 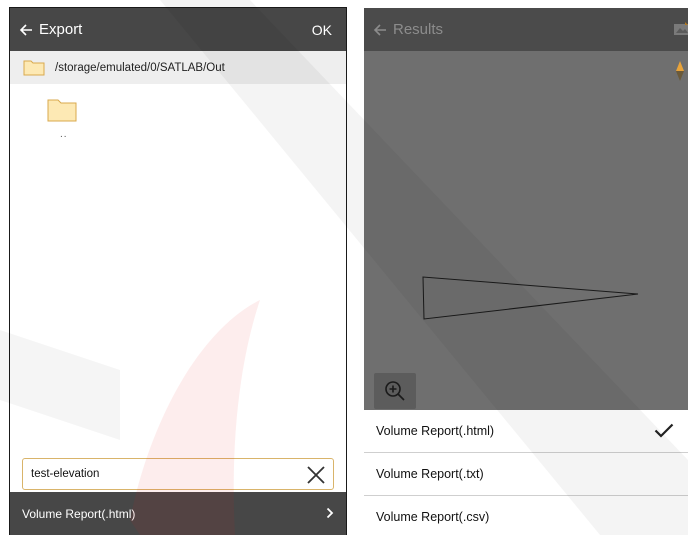 What do you see at coordinates (433, 517) in the screenshot?
I see `report-option-label: Volume Report(.csv)` at bounding box center [433, 517].